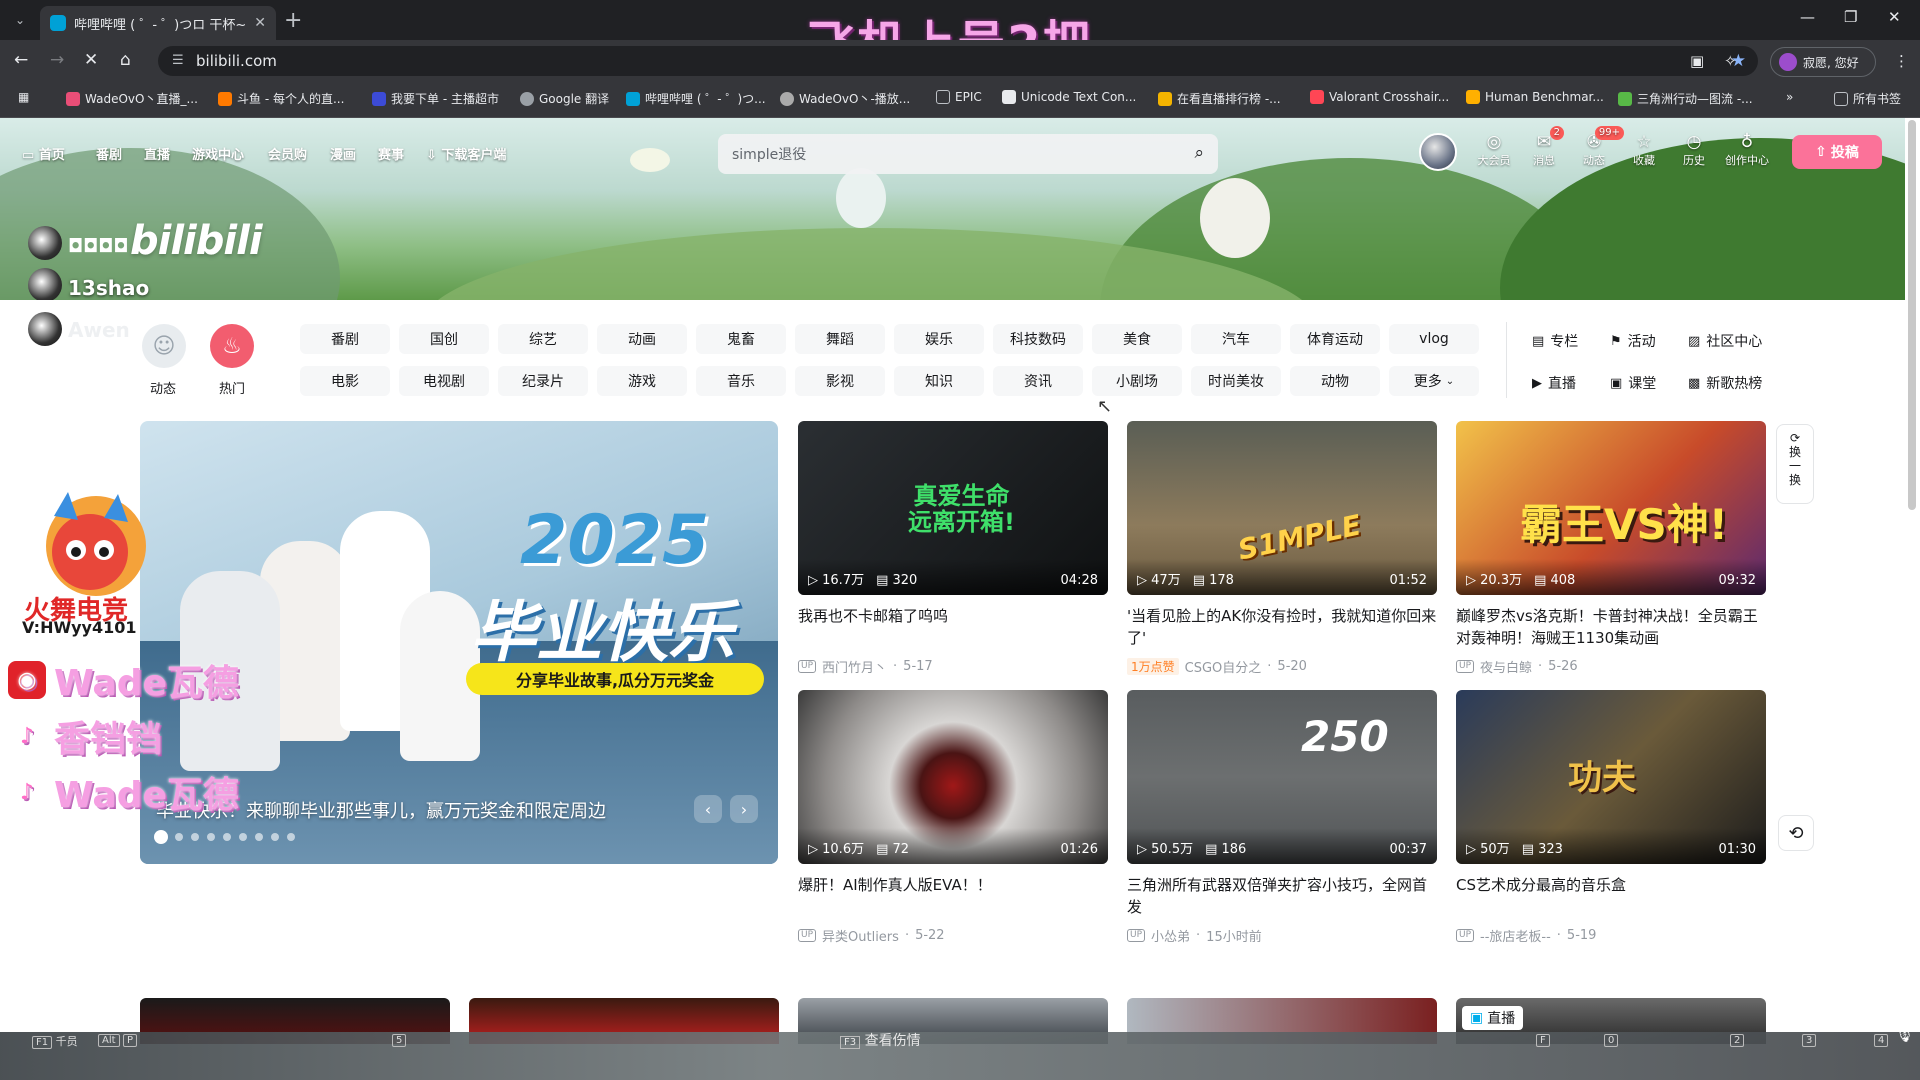 This screenshot has width=1920, height=1080. Describe the element at coordinates (1544, 147) in the screenshot. I see `nav-messages: ✉ 2 消息` at that location.